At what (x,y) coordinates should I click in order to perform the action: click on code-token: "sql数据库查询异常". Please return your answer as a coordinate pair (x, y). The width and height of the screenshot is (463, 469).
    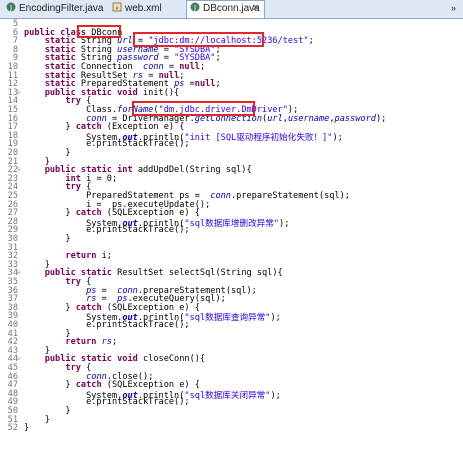
    Looking at the image, I should click on (227, 318).